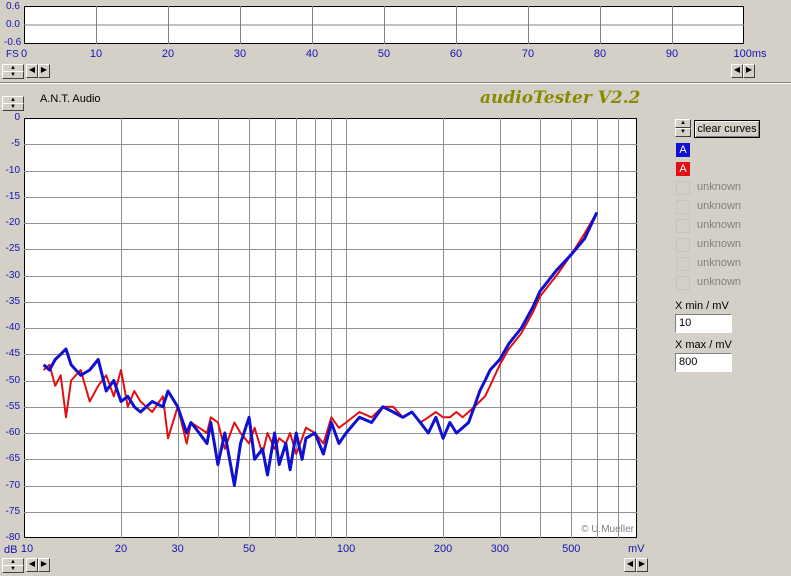 This screenshot has height=576, width=791. Describe the element at coordinates (600, 54) in the screenshot. I see `top-x-tick: 80` at that location.